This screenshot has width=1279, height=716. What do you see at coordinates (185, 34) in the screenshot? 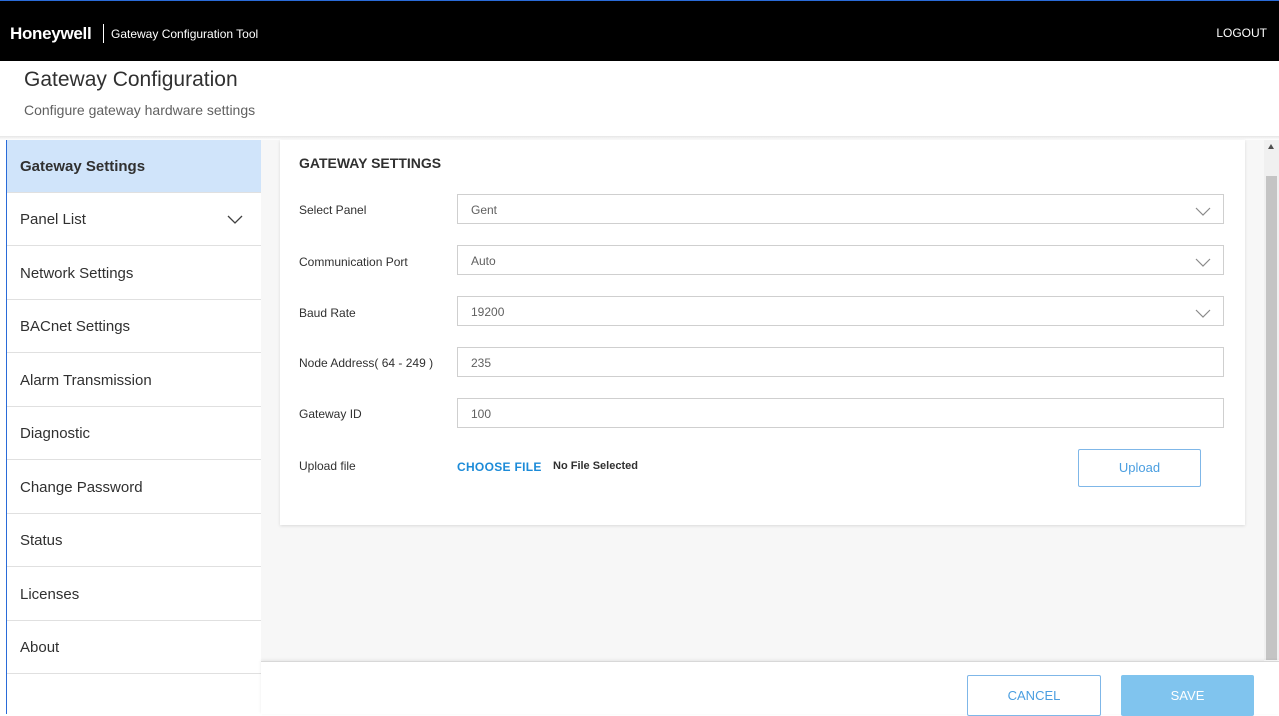
I see `app-title: Gateway Configuration Tool` at bounding box center [185, 34].